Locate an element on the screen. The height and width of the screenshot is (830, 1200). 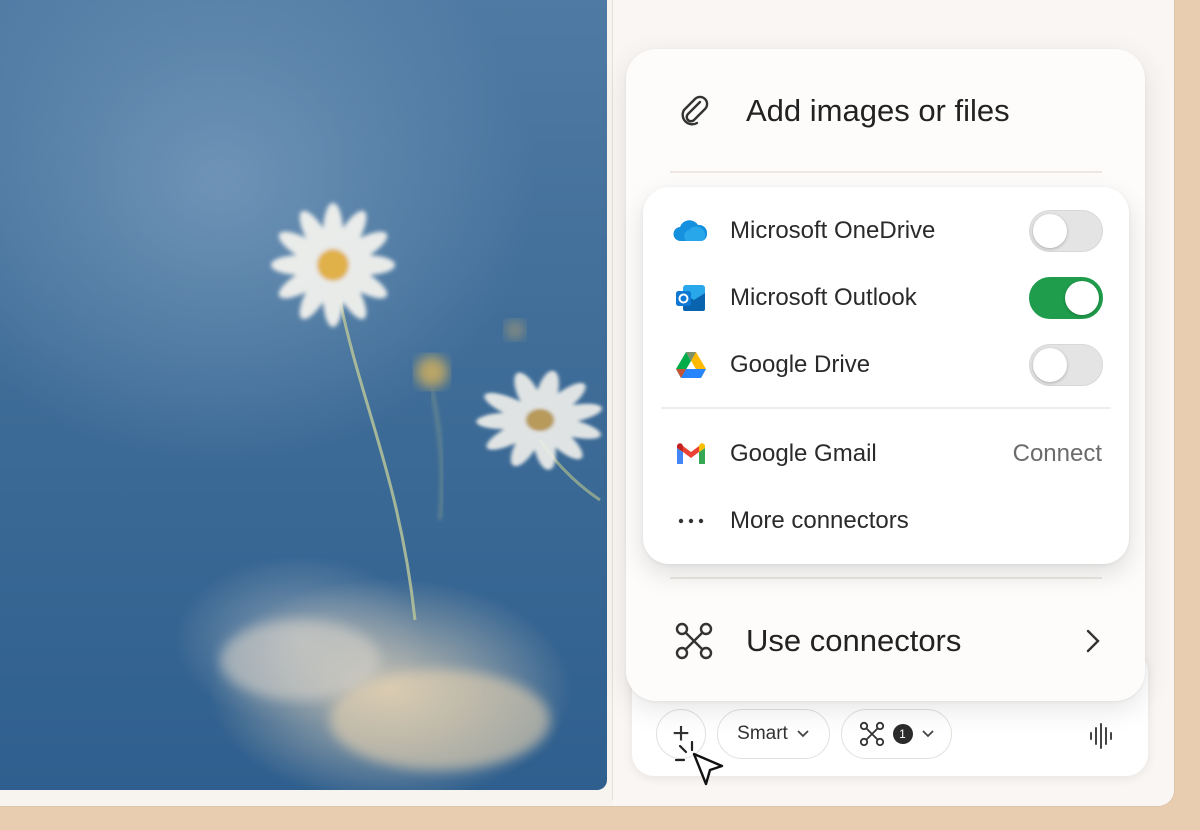
add-files-label: Add images or files is located at coordinates (878, 110).